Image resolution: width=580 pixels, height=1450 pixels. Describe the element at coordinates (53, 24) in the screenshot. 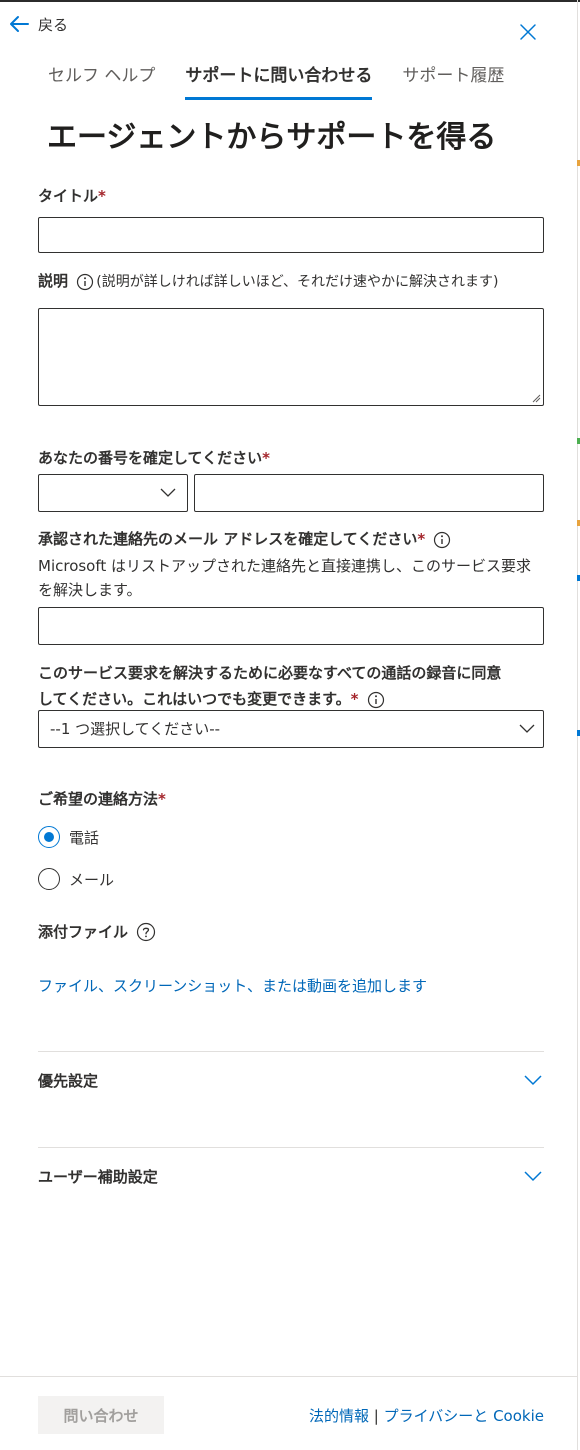

I see `back-label: 戻る` at that location.